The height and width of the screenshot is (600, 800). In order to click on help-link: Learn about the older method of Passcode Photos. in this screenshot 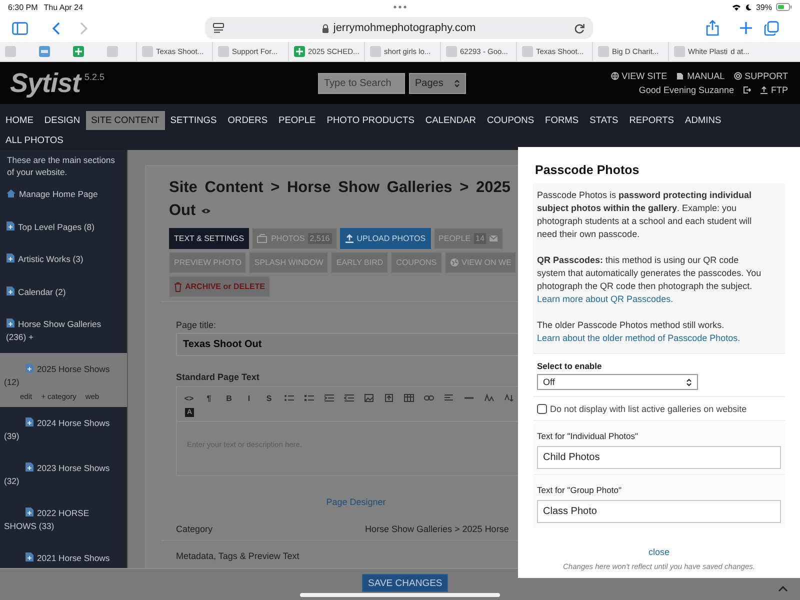, I will do `click(638, 338)`.